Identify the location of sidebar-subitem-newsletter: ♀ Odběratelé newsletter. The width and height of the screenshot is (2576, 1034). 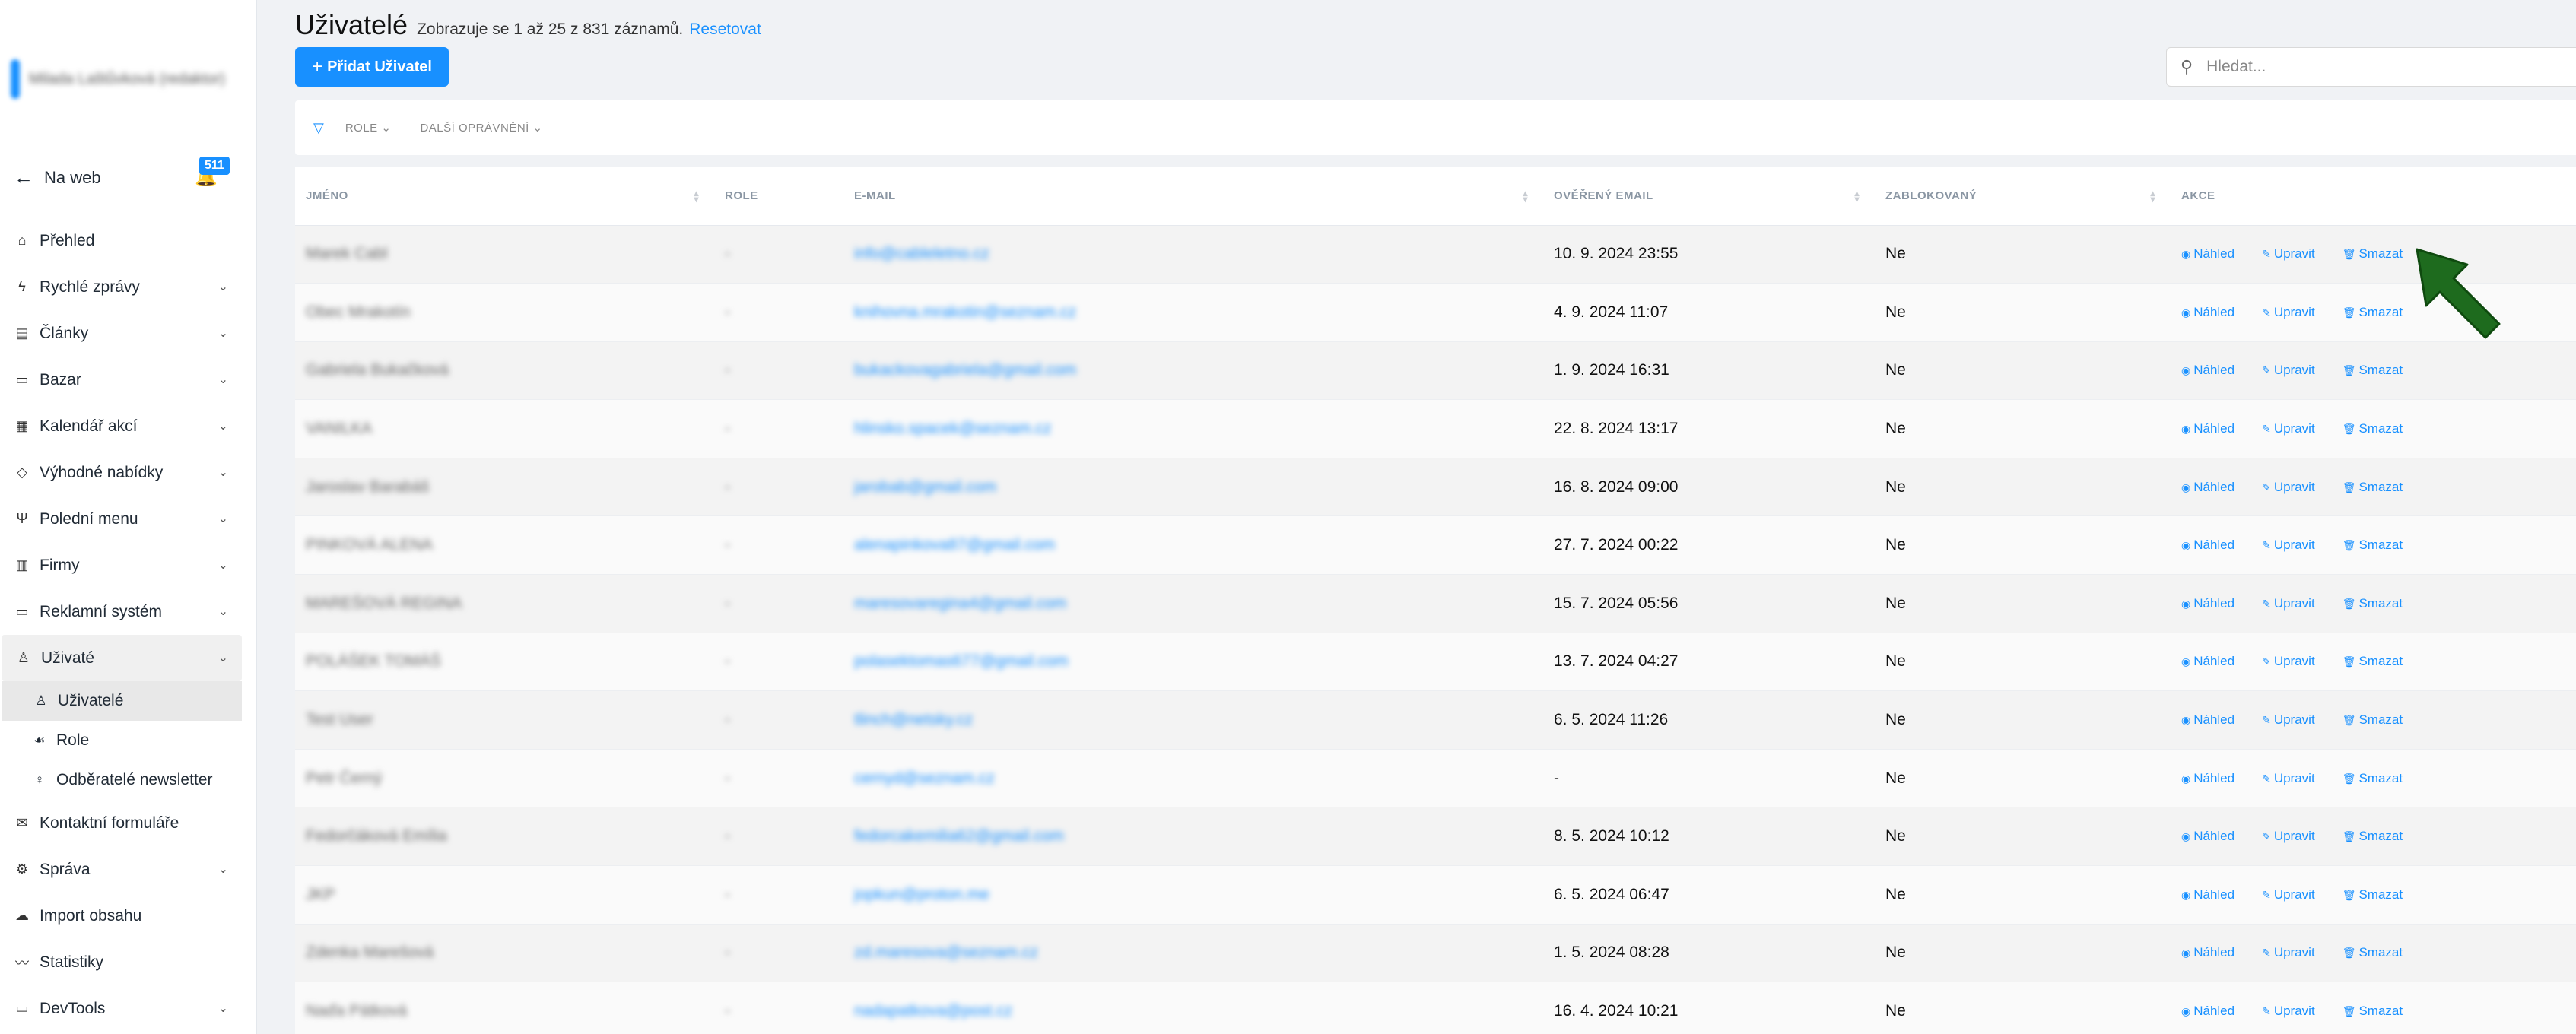
(121, 780).